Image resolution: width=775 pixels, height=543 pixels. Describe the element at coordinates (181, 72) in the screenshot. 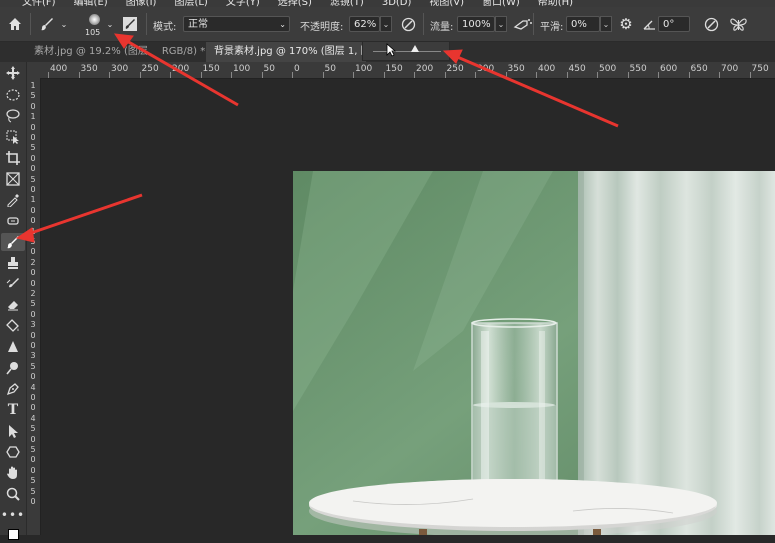

I see `arrow-to-brush-size` at that location.